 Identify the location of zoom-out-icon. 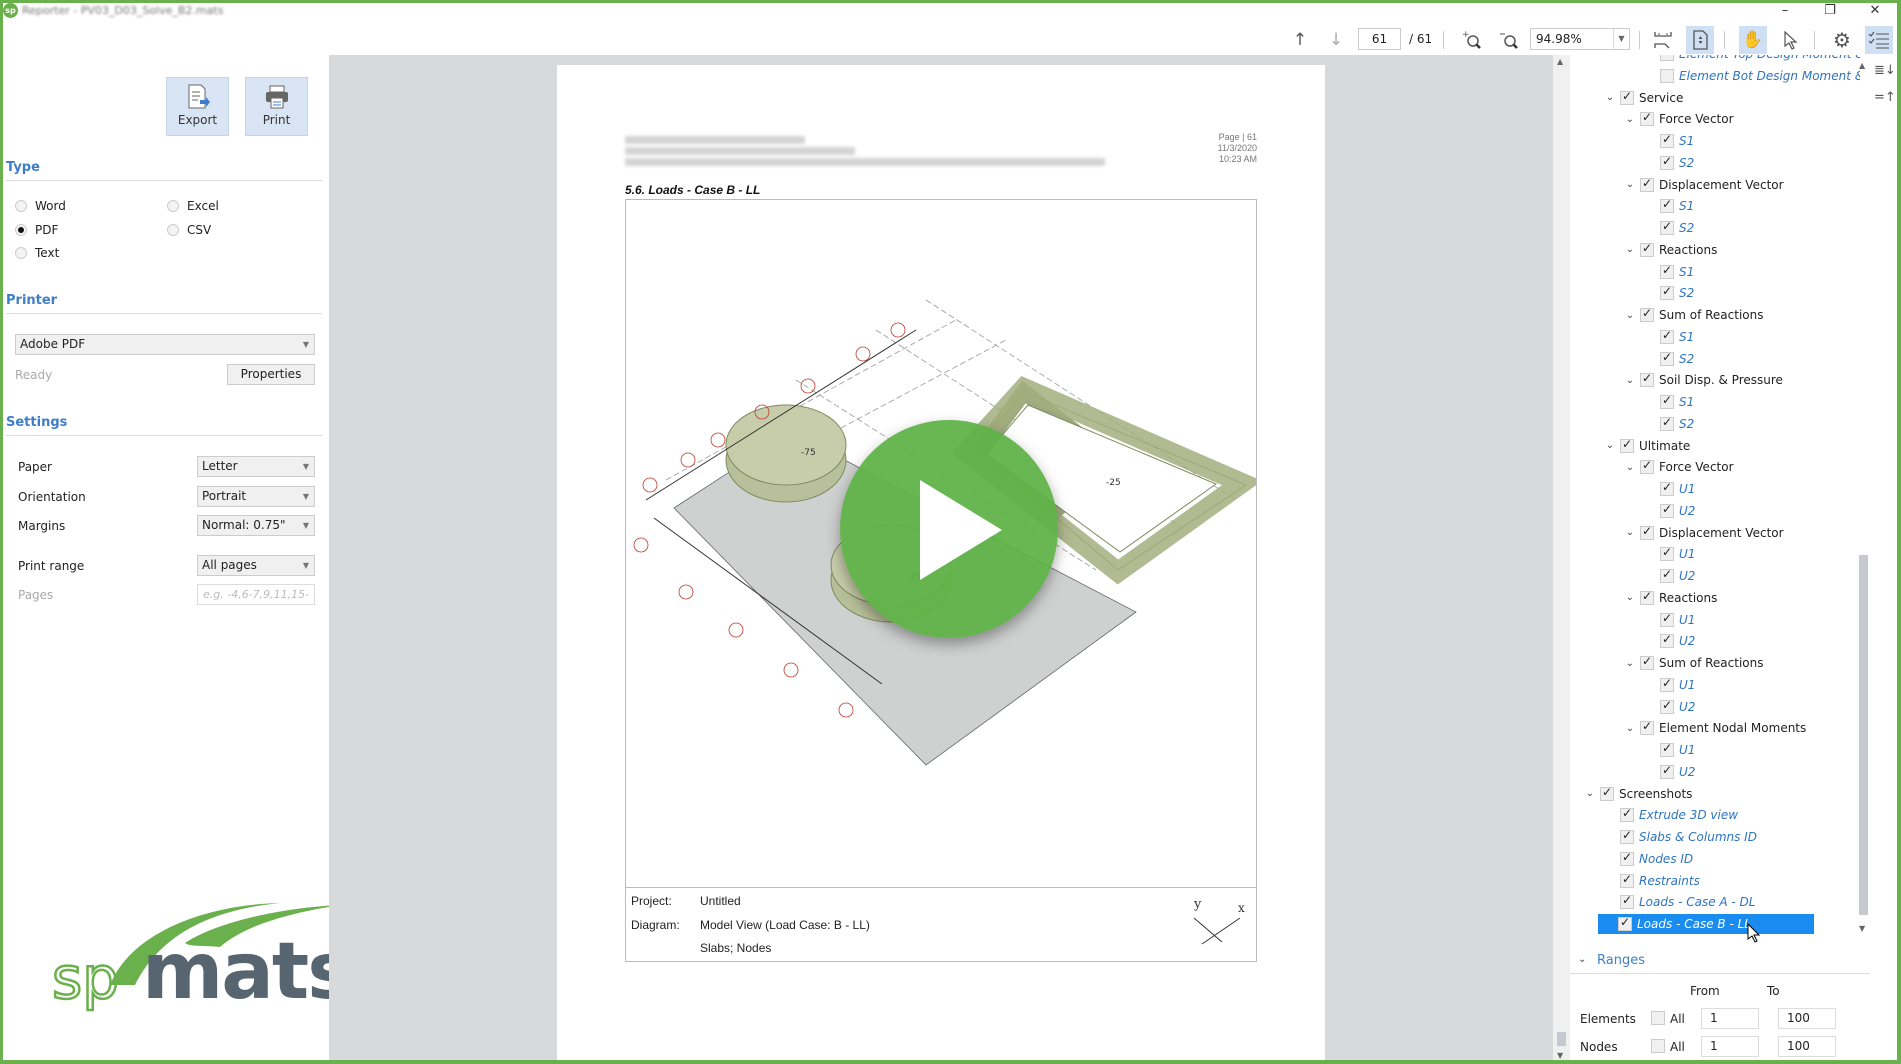
(1509, 40).